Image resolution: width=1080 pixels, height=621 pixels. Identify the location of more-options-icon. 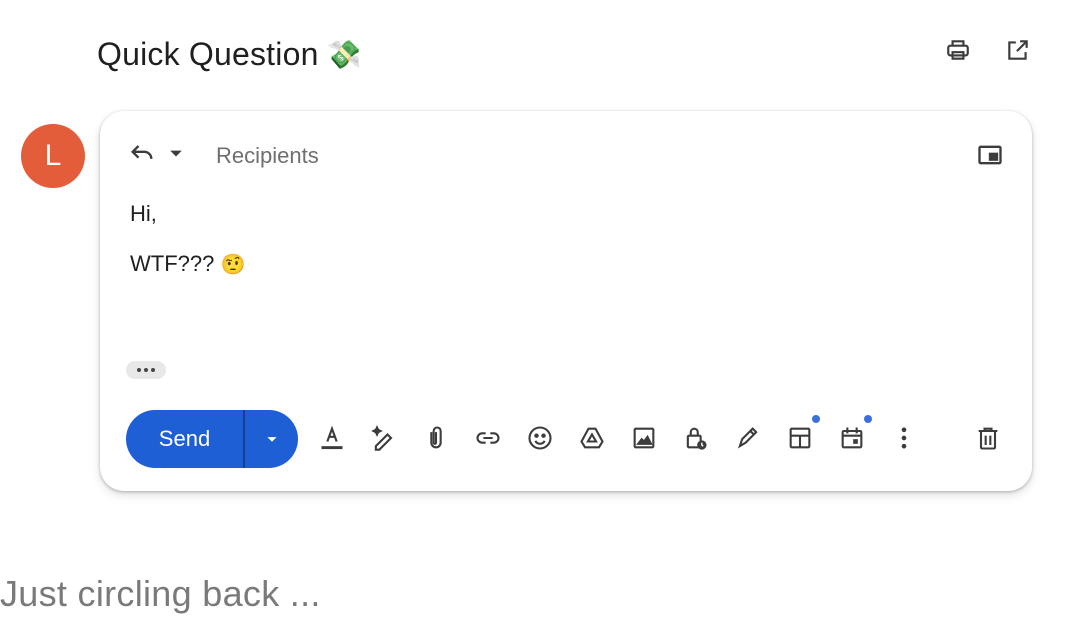
(904, 438).